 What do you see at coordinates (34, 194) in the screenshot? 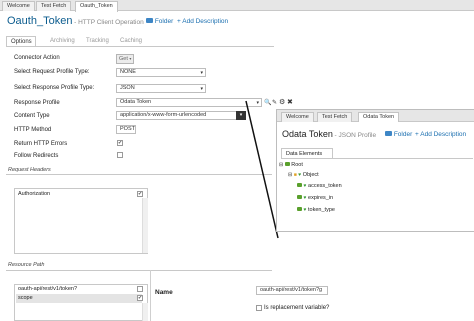
I see `list-item: Authorization` at bounding box center [34, 194].